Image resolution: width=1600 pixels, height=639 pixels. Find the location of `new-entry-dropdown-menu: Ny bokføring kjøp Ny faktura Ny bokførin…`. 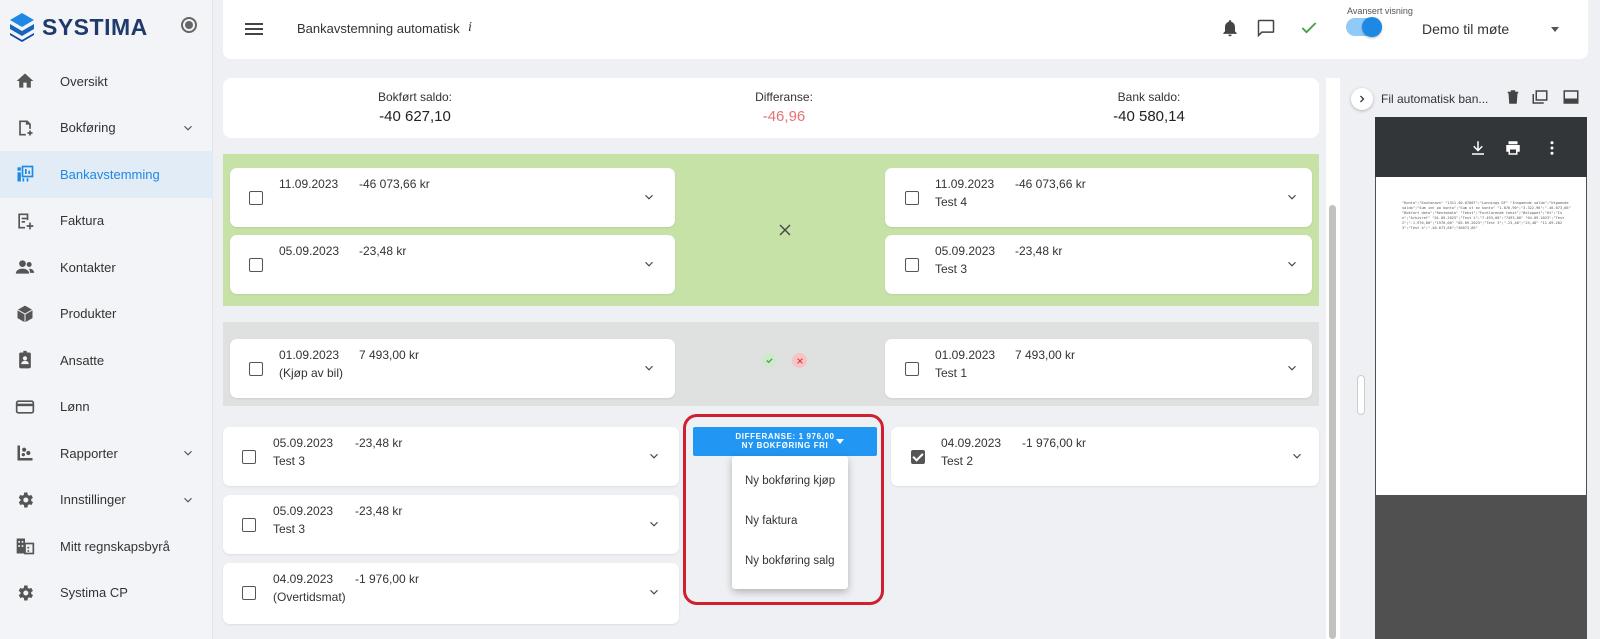

new-entry-dropdown-menu: Ny bokføring kjøp Ny faktura Ny bokførin… is located at coordinates (790, 522).